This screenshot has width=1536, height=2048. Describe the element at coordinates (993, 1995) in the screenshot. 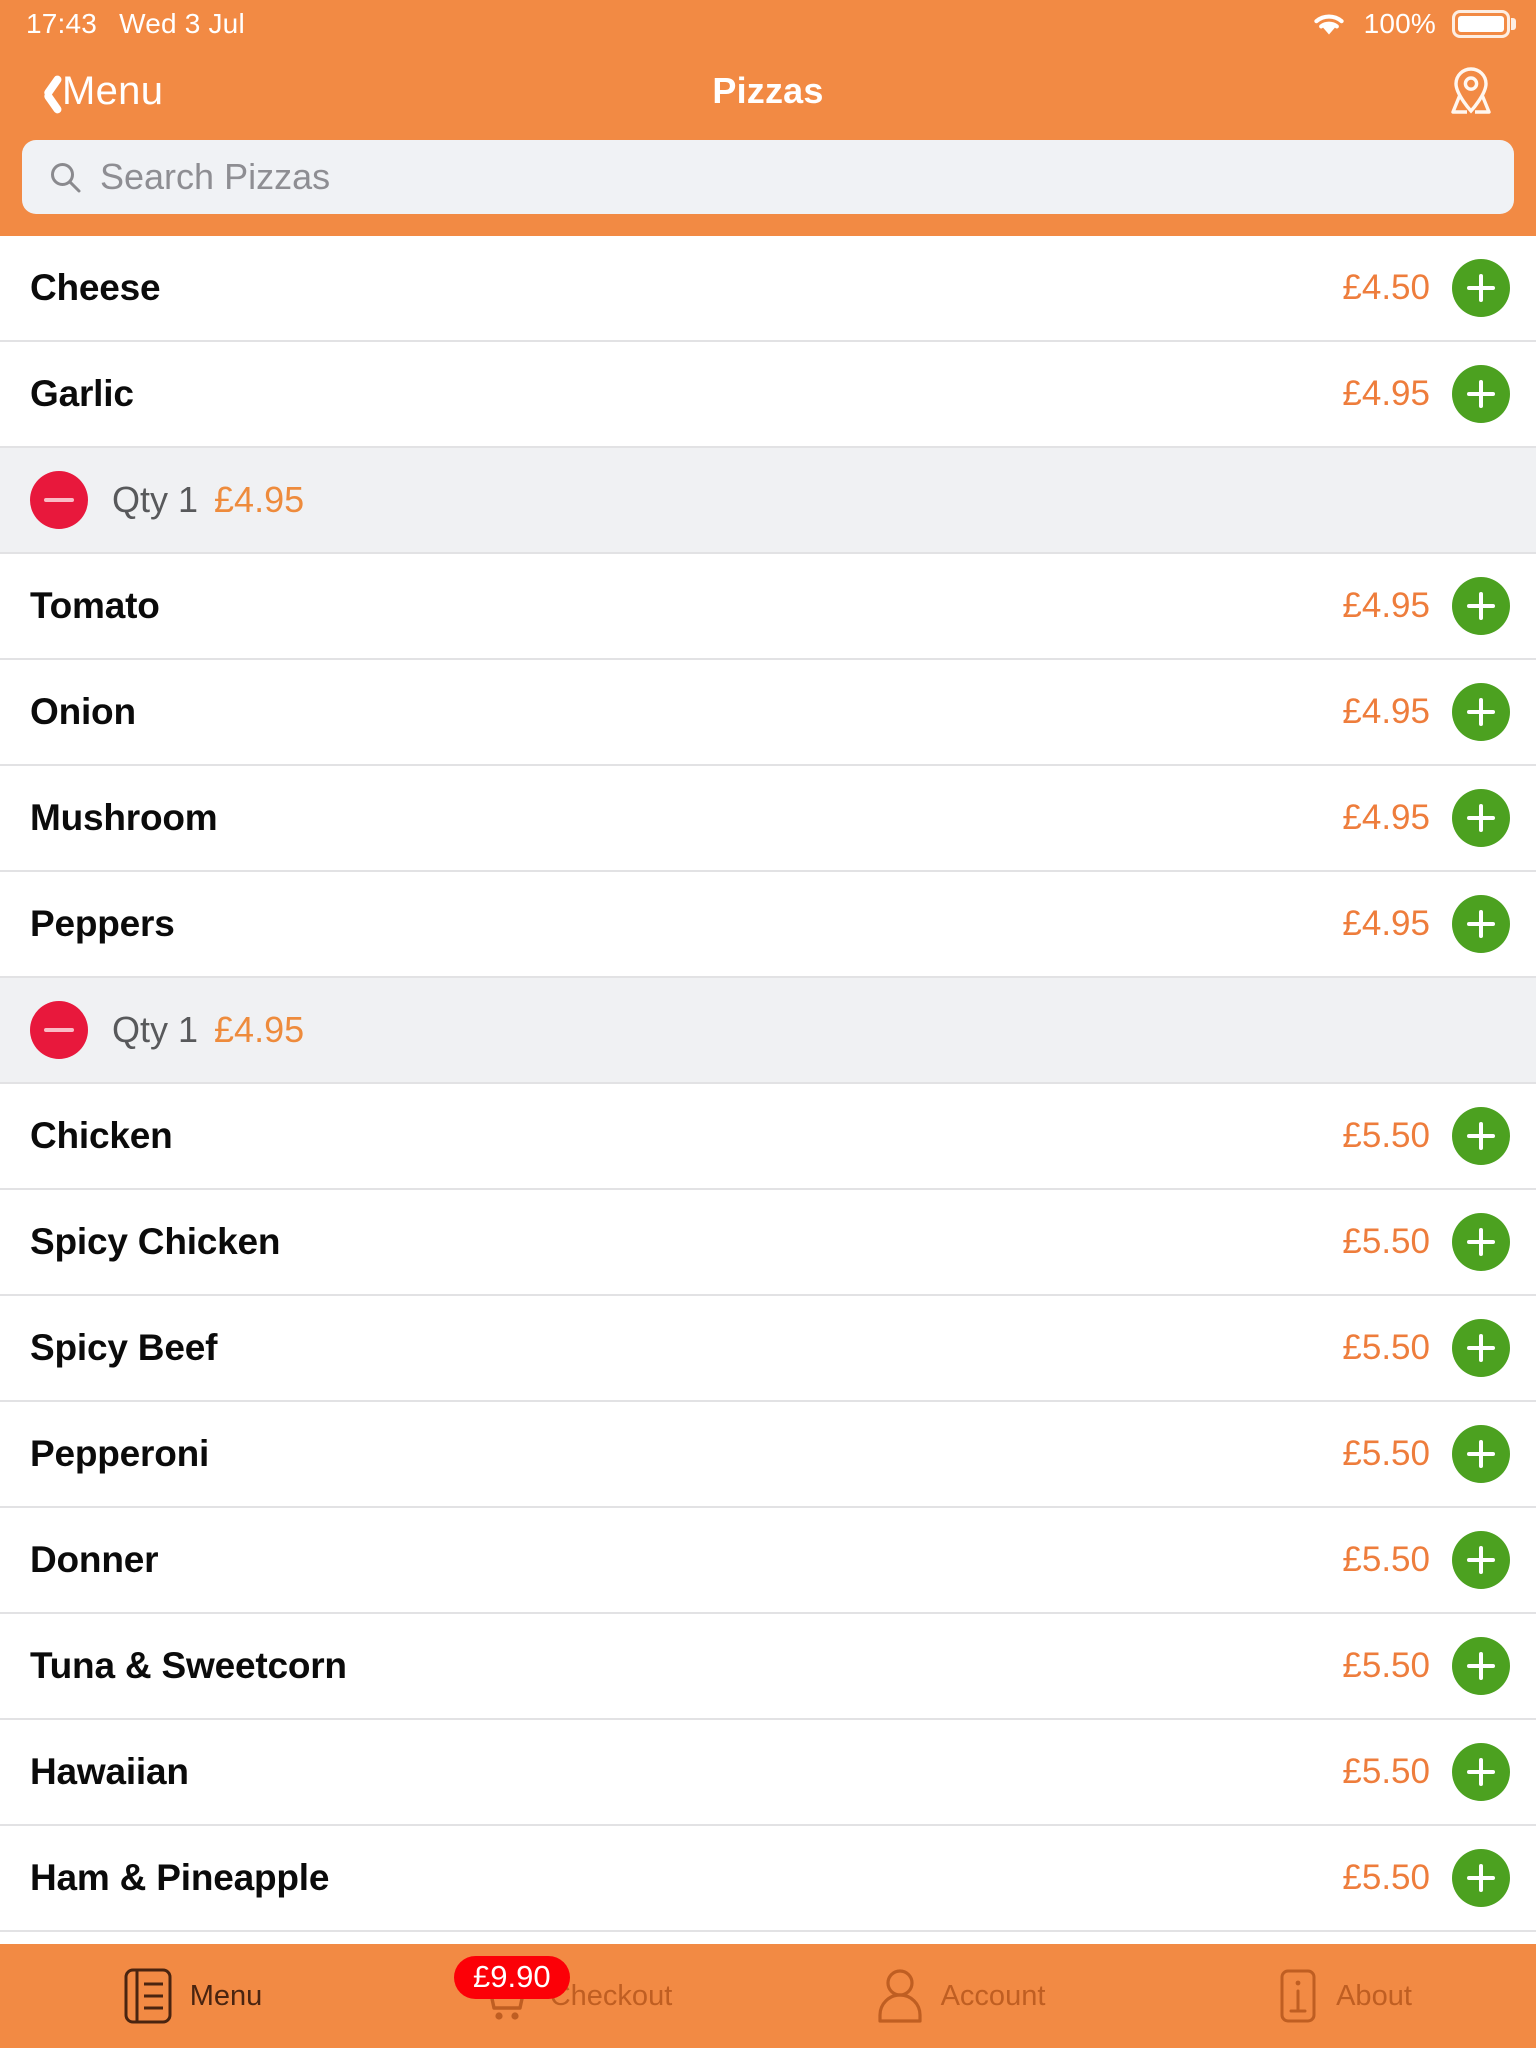

I see `tab-label: Account` at that location.